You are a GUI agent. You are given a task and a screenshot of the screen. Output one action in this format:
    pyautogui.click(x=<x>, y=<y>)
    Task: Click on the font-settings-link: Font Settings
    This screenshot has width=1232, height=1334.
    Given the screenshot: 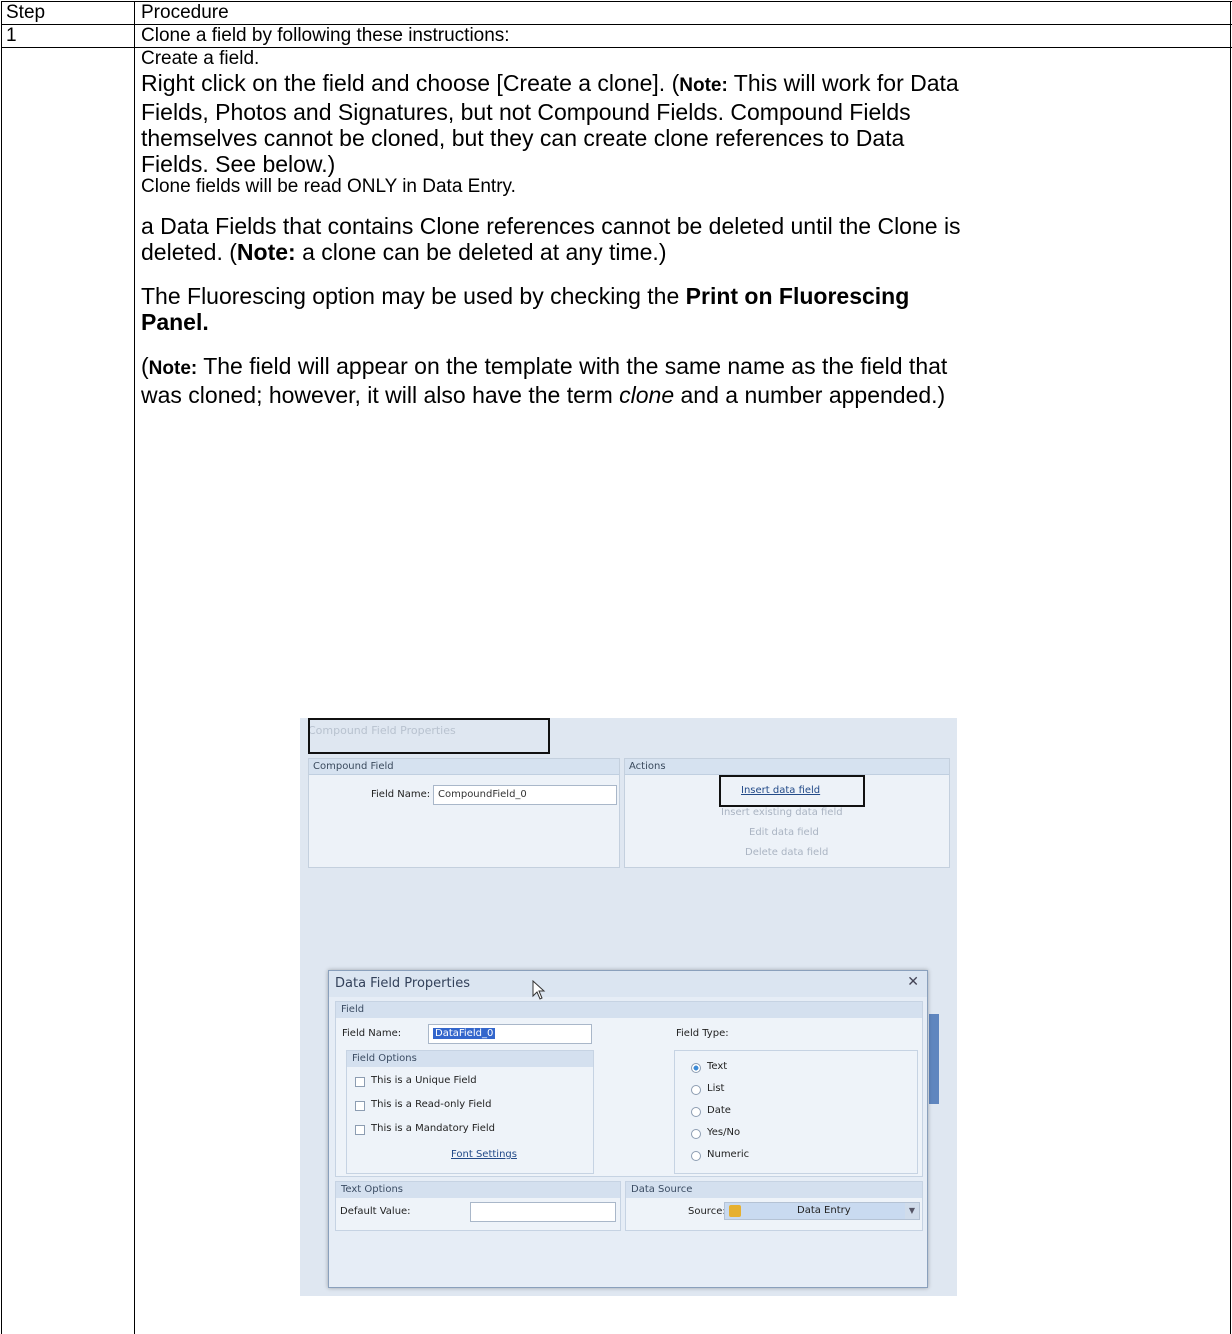 What is the action you would take?
    pyautogui.click(x=484, y=1154)
    